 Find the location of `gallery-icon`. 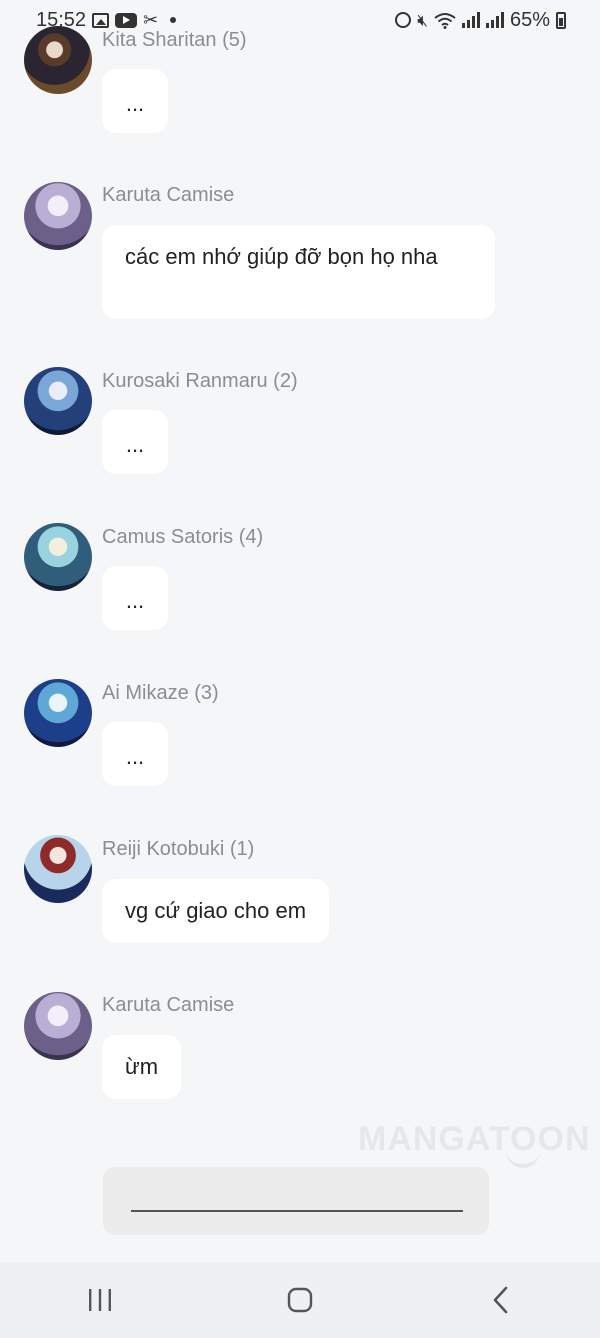

gallery-icon is located at coordinates (101, 20).